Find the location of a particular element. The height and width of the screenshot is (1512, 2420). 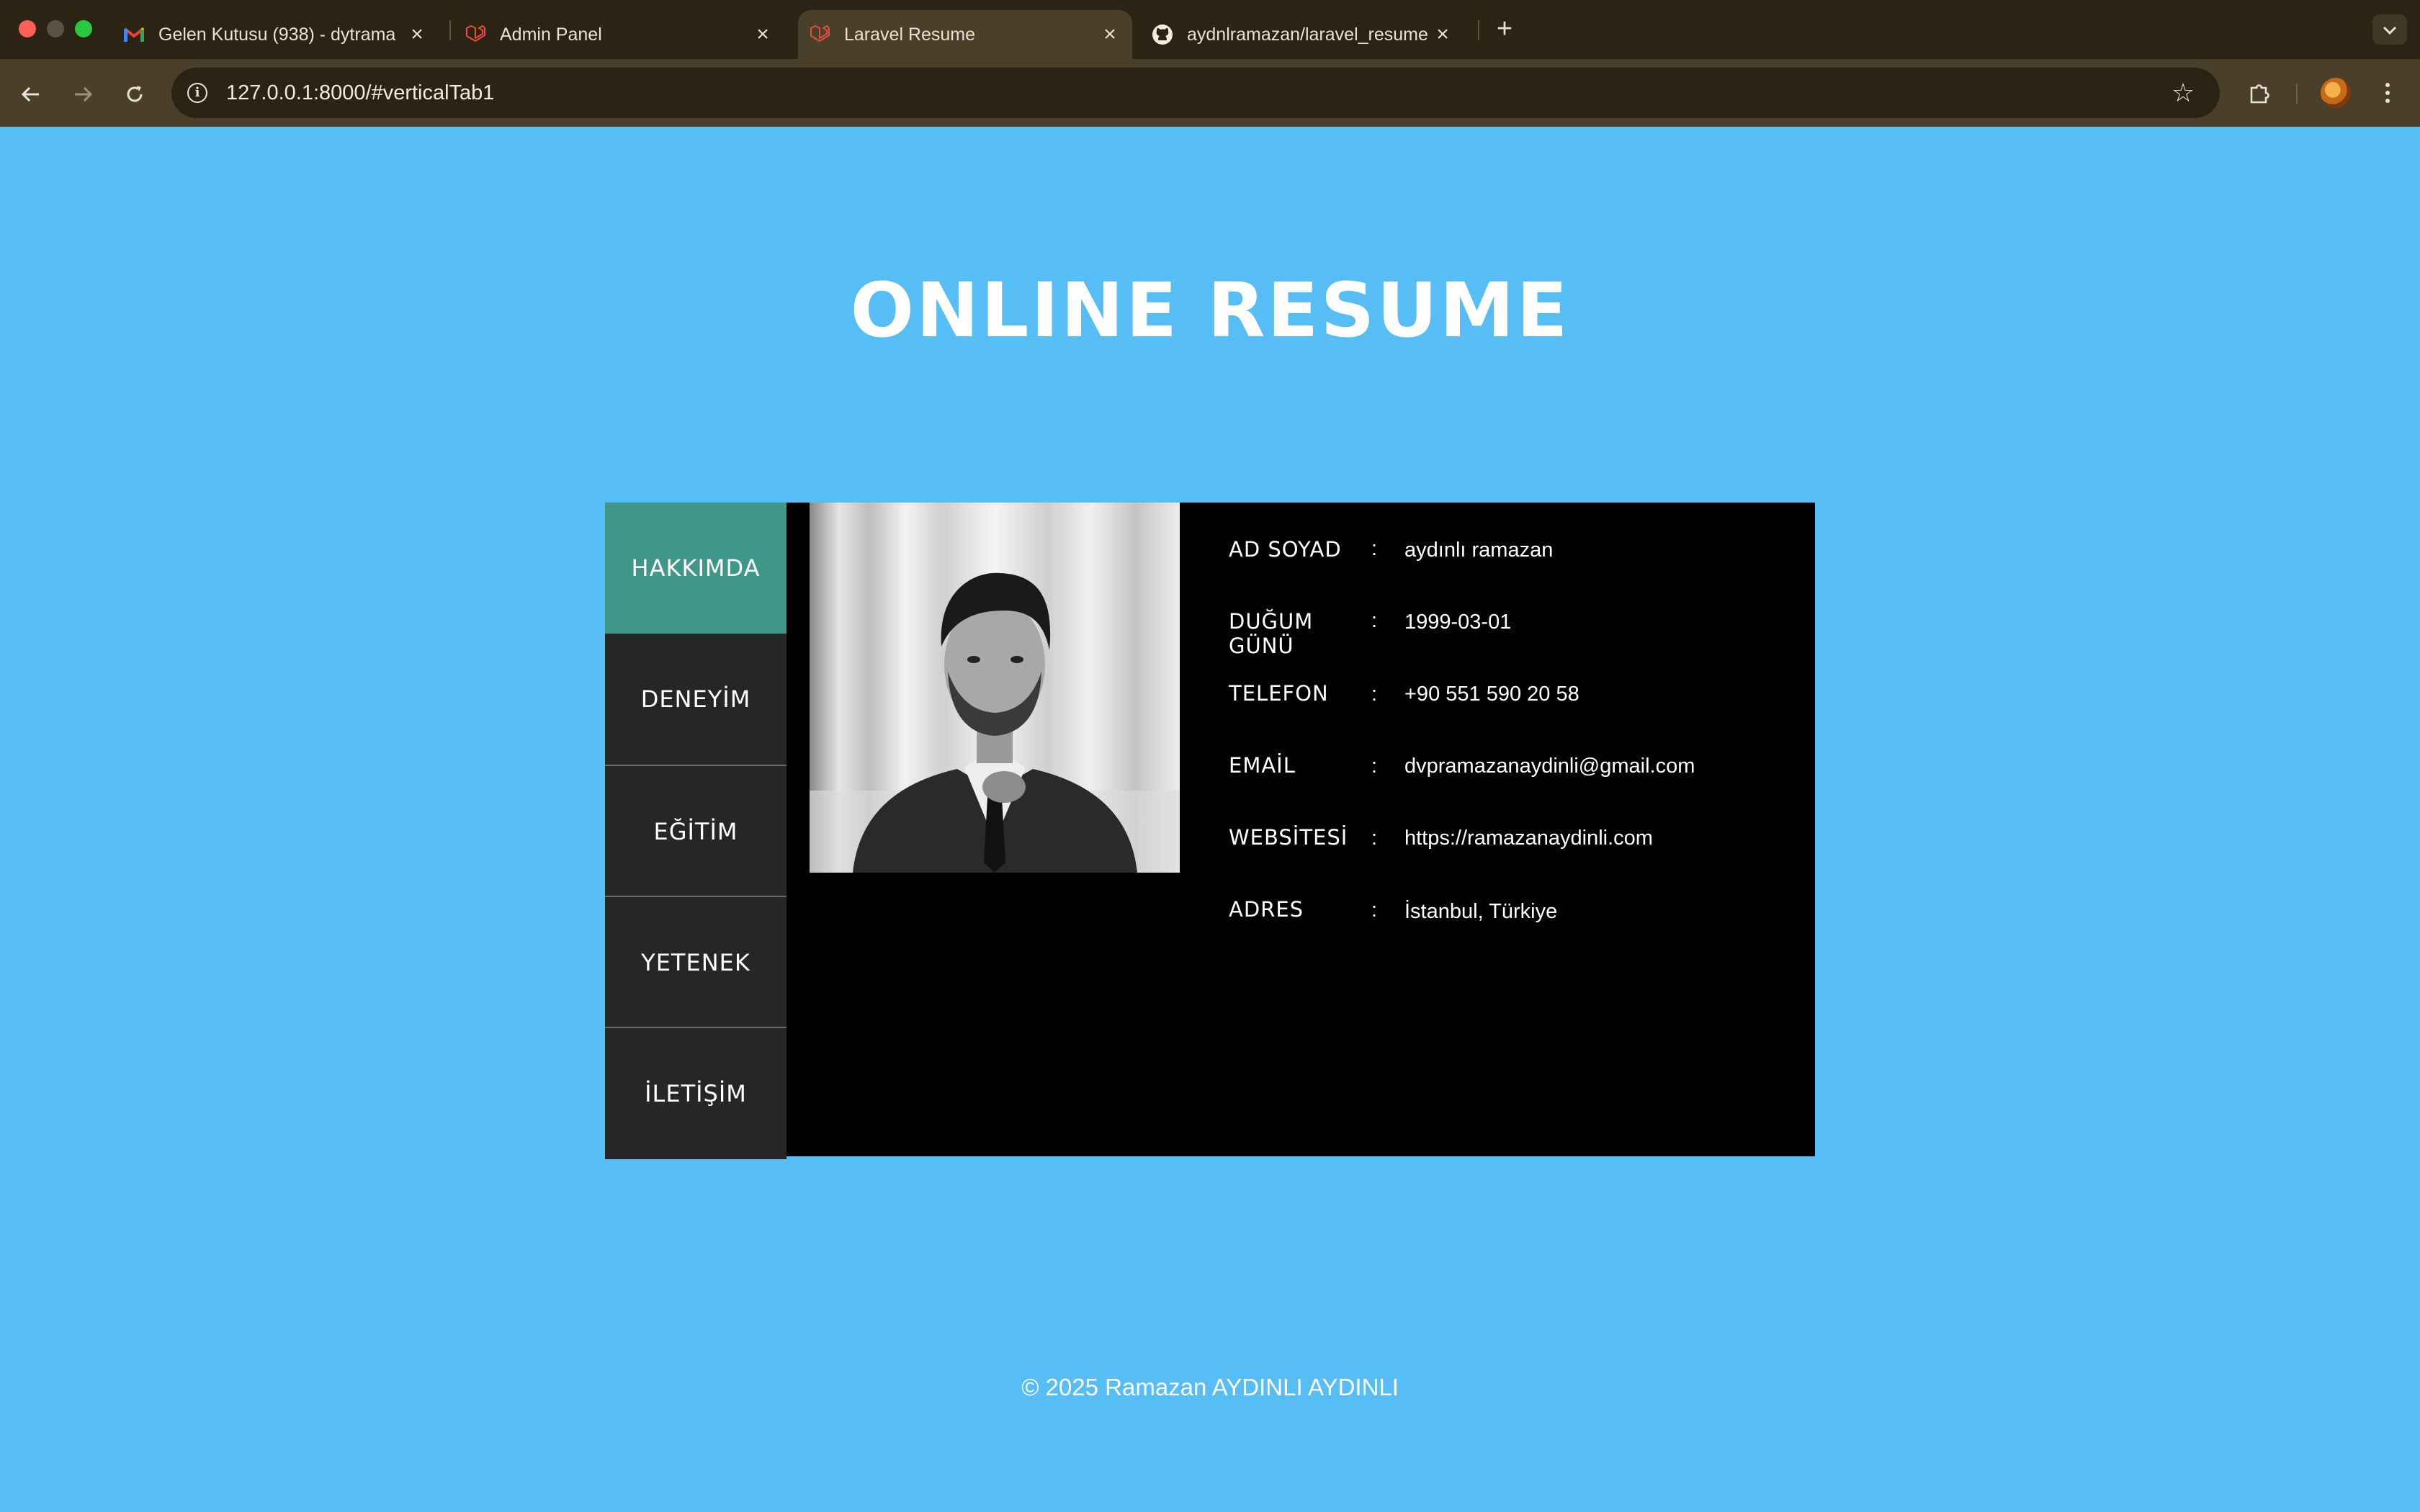

browser-toolbar: i 127.0.0.1:8000/#verticalTab1 ☆ is located at coordinates (1210, 93).